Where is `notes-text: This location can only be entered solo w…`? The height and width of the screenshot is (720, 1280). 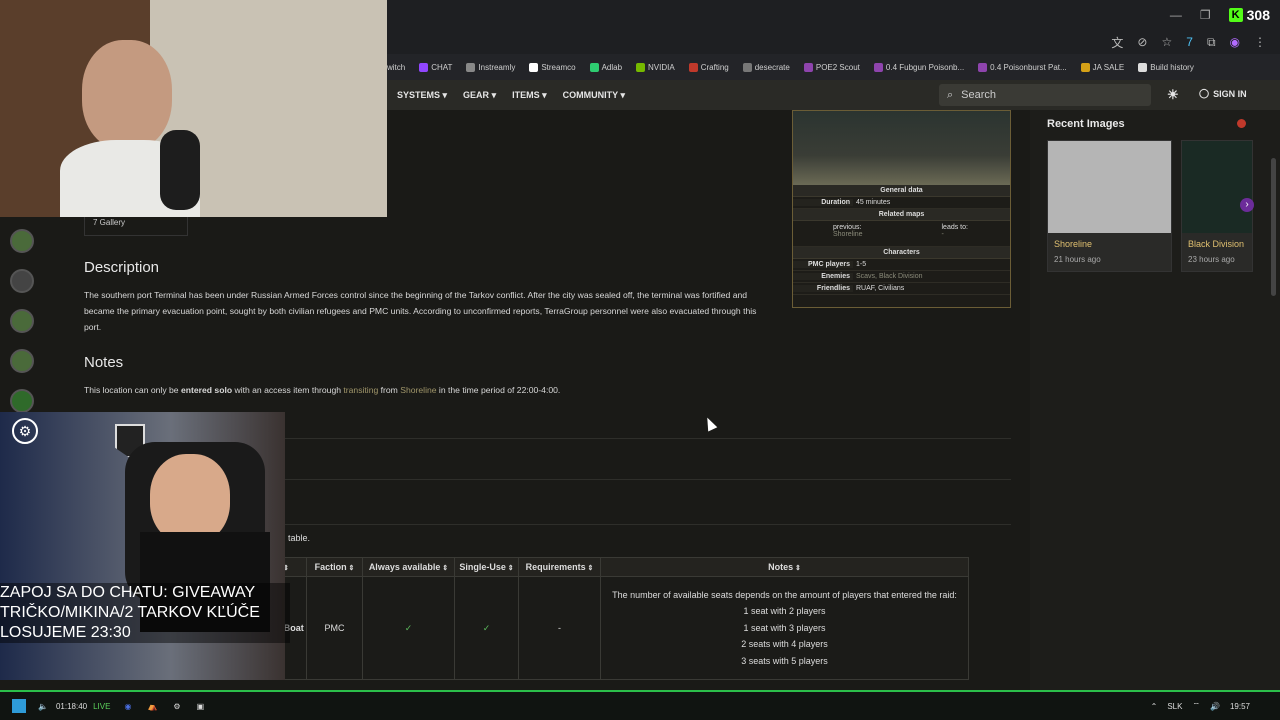
notes-text: This location can only be entered solo w… is located at coordinates (434, 390).